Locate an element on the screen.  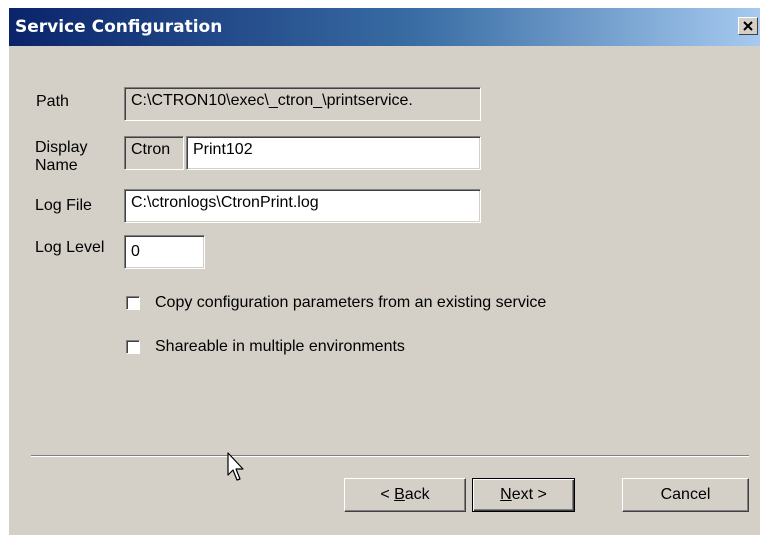
back-rest: ack is located at coordinates (417, 494).